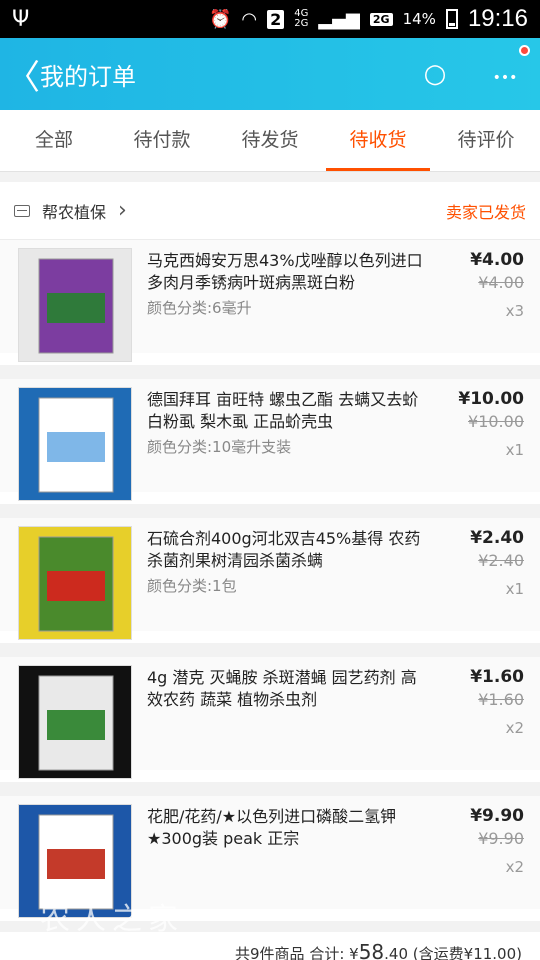 This screenshot has height=960, width=540. I want to click on product-name: 石硫合剂400g河北双吉45%基得 农药杀菌剂果树清园杀菌杀螨, so click(289, 550).